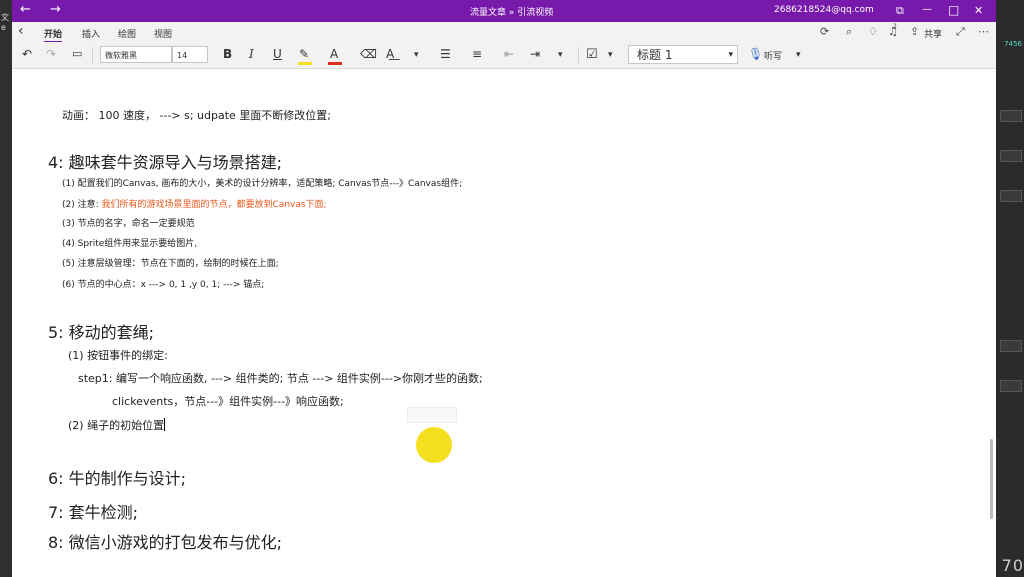 This screenshot has height=577, width=1024. Describe the element at coordinates (914, 31) in the screenshot. I see `share-icon: ⇪` at that location.